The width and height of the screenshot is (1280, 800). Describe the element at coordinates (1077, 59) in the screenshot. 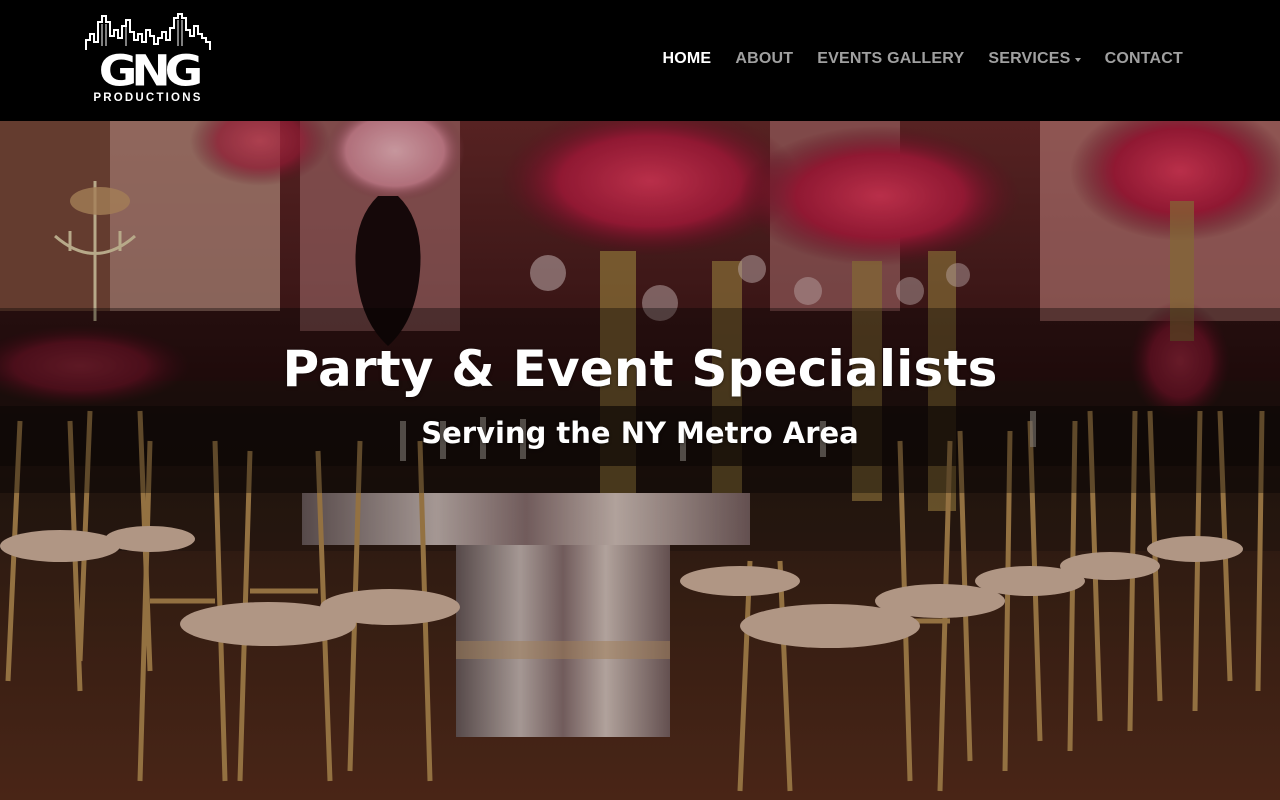

I see `chevron-down-icon` at that location.